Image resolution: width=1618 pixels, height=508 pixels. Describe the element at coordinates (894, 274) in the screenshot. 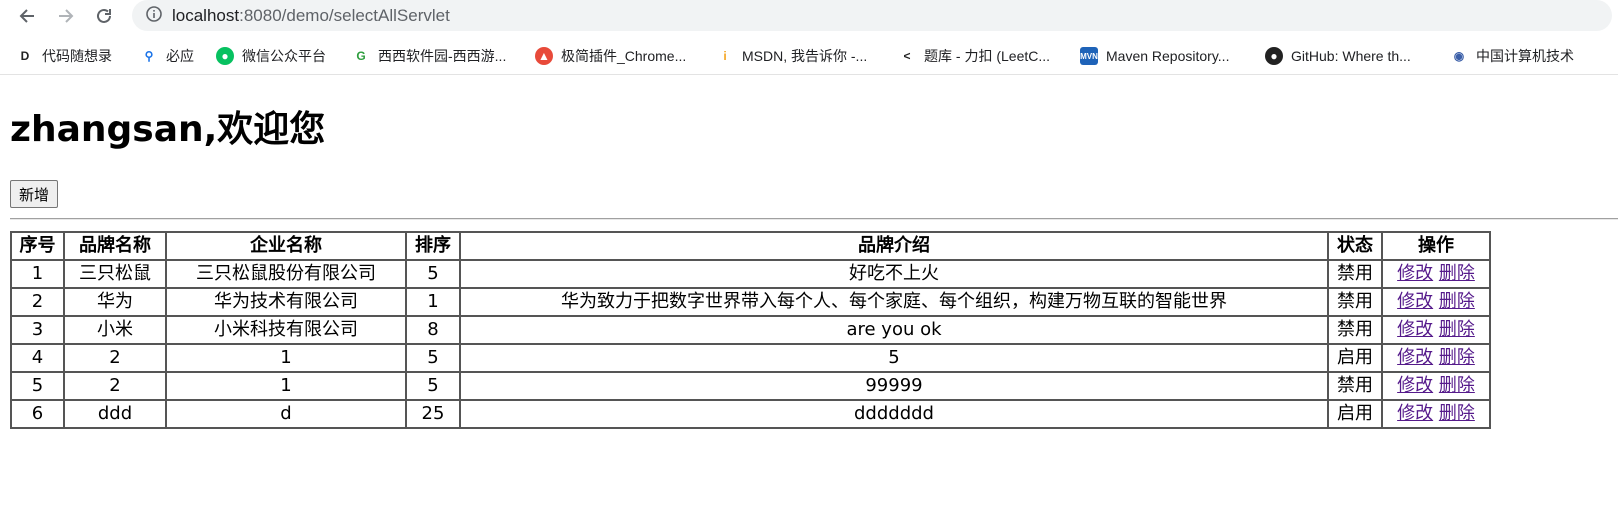

I see `cell-description: 好吃不上火` at that location.